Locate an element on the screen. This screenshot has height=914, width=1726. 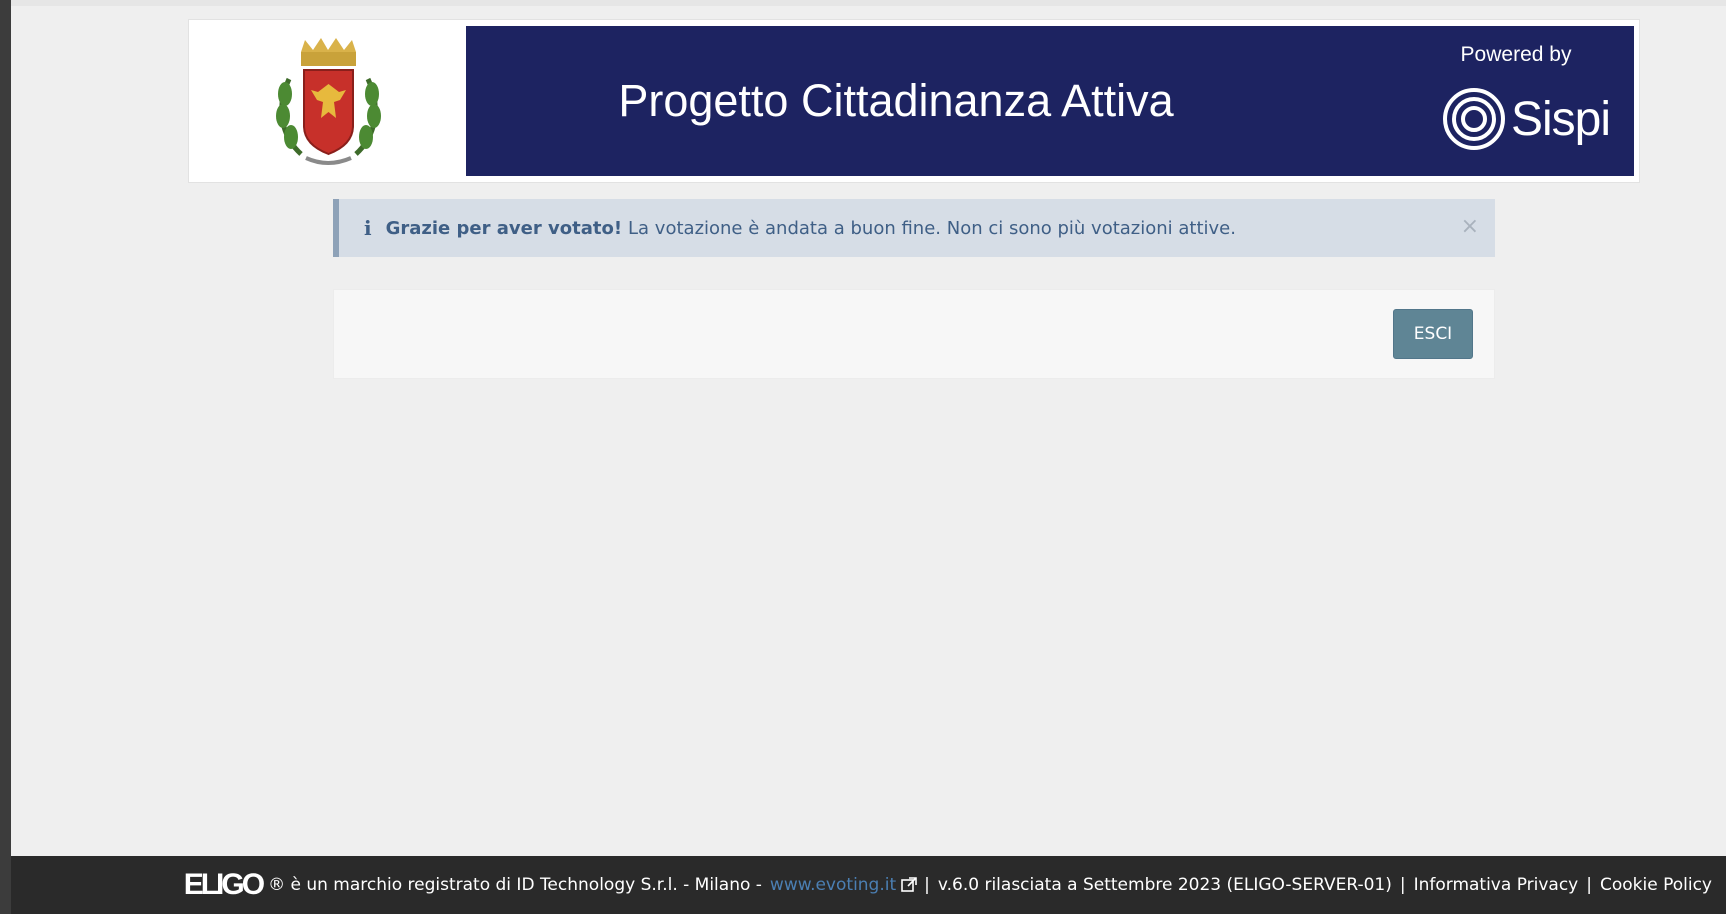
sispi-logo: Sispi is located at coordinates (1526, 119).